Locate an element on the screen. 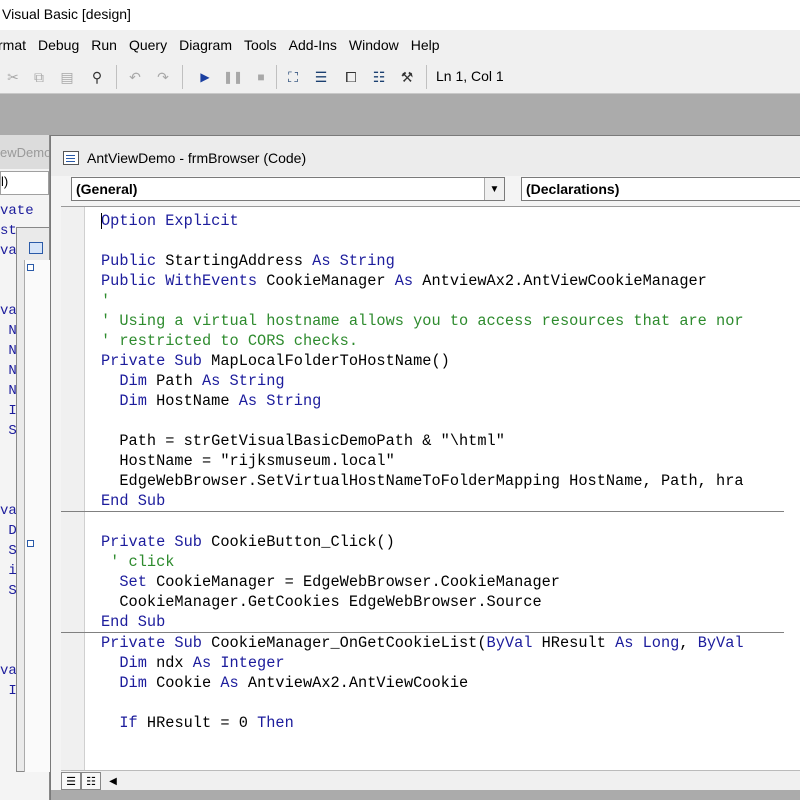 This screenshot has height=800, width=800. code-line: Dim Cookie As AntviewAx2.AntViewCookie is located at coordinates (422, 683).